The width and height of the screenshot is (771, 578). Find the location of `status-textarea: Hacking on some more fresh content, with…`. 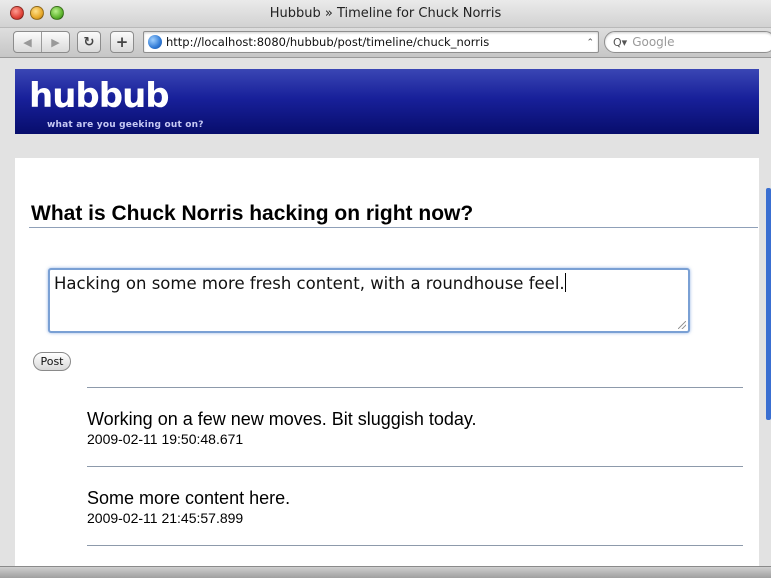

status-textarea: Hacking on some more fresh content, with… is located at coordinates (369, 300).